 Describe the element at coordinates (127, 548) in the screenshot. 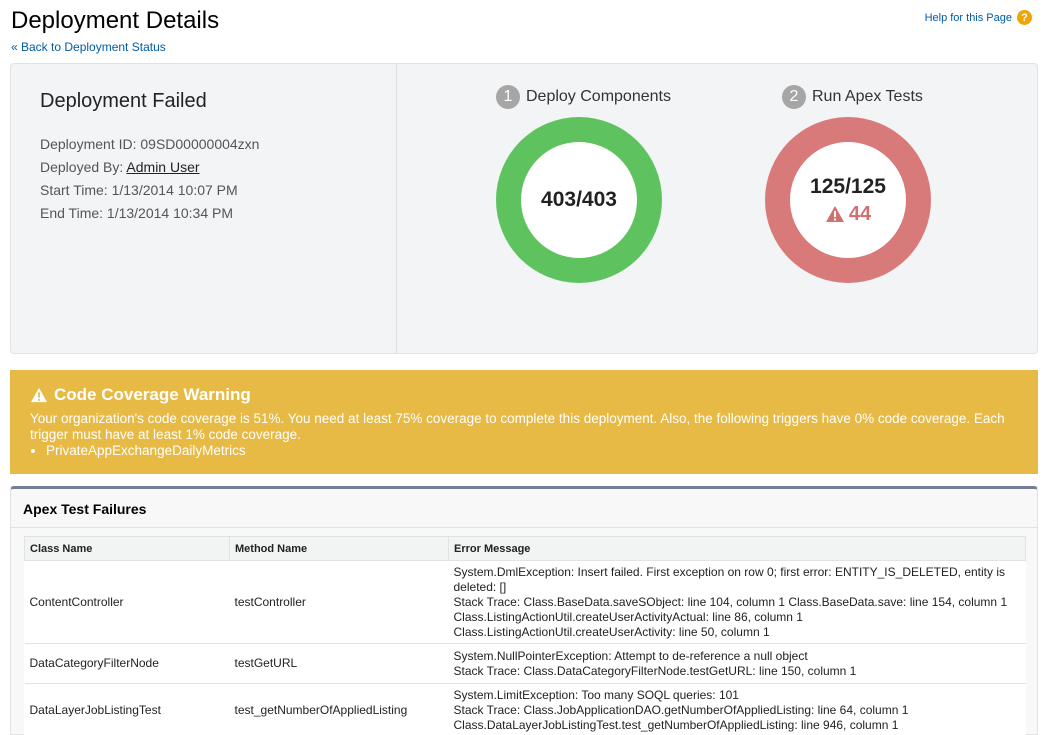

I see `column-header-class-name: Class Name` at that location.